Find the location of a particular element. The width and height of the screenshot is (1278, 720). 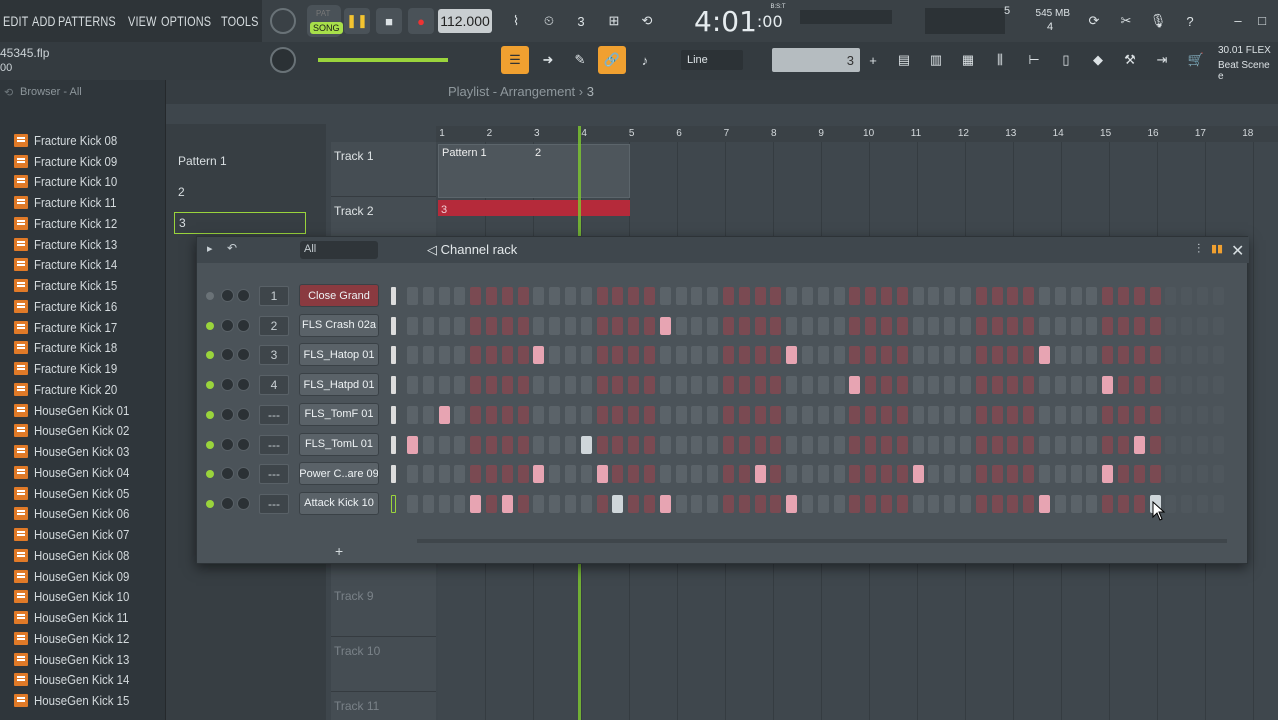

mixer-track-number: --- is located at coordinates (274, 503).